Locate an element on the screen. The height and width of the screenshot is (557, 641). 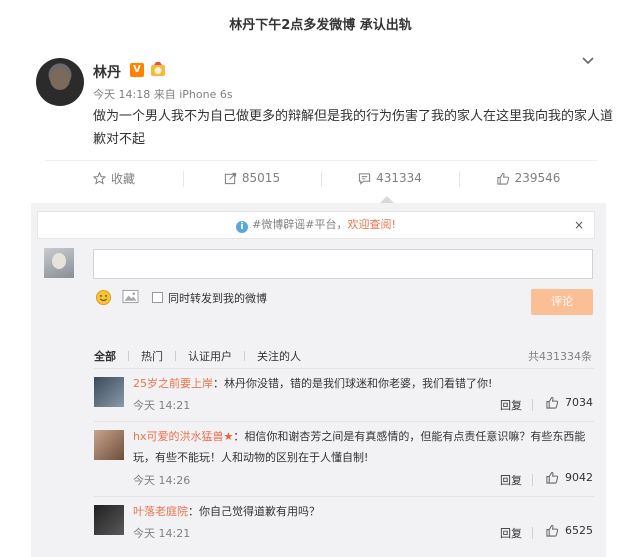
medal-icon is located at coordinates (158, 69).